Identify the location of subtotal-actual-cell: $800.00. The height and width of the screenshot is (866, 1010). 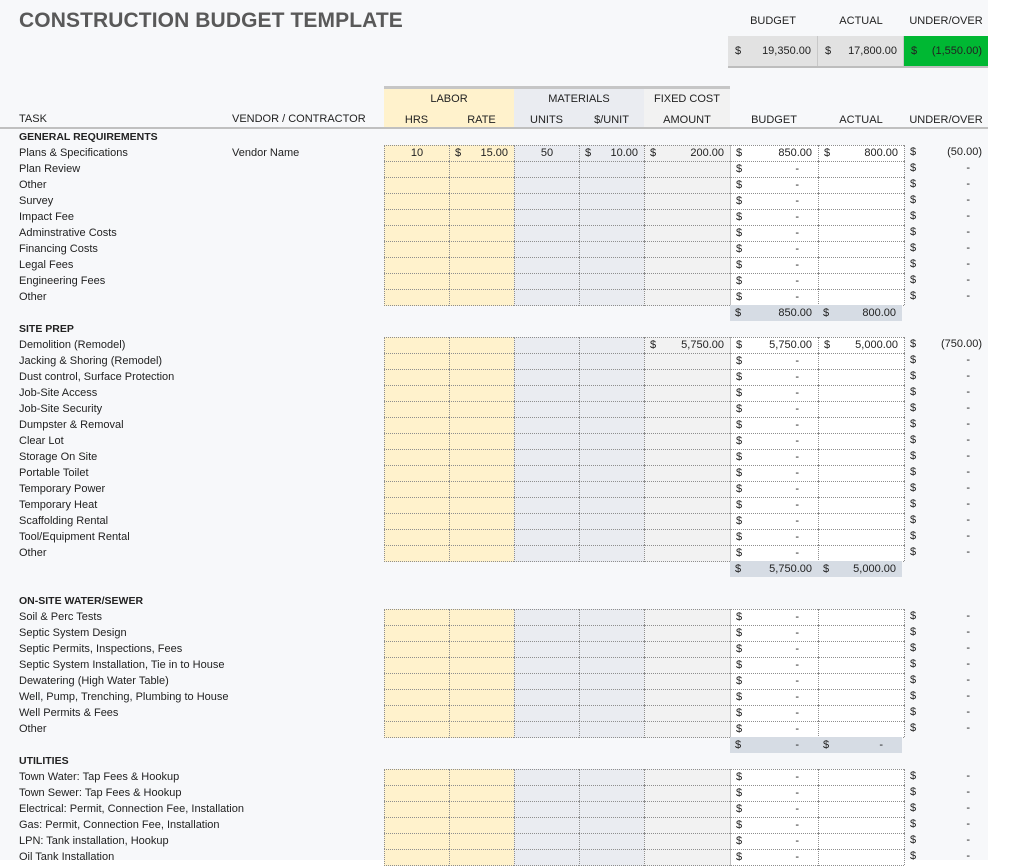
(860, 313).